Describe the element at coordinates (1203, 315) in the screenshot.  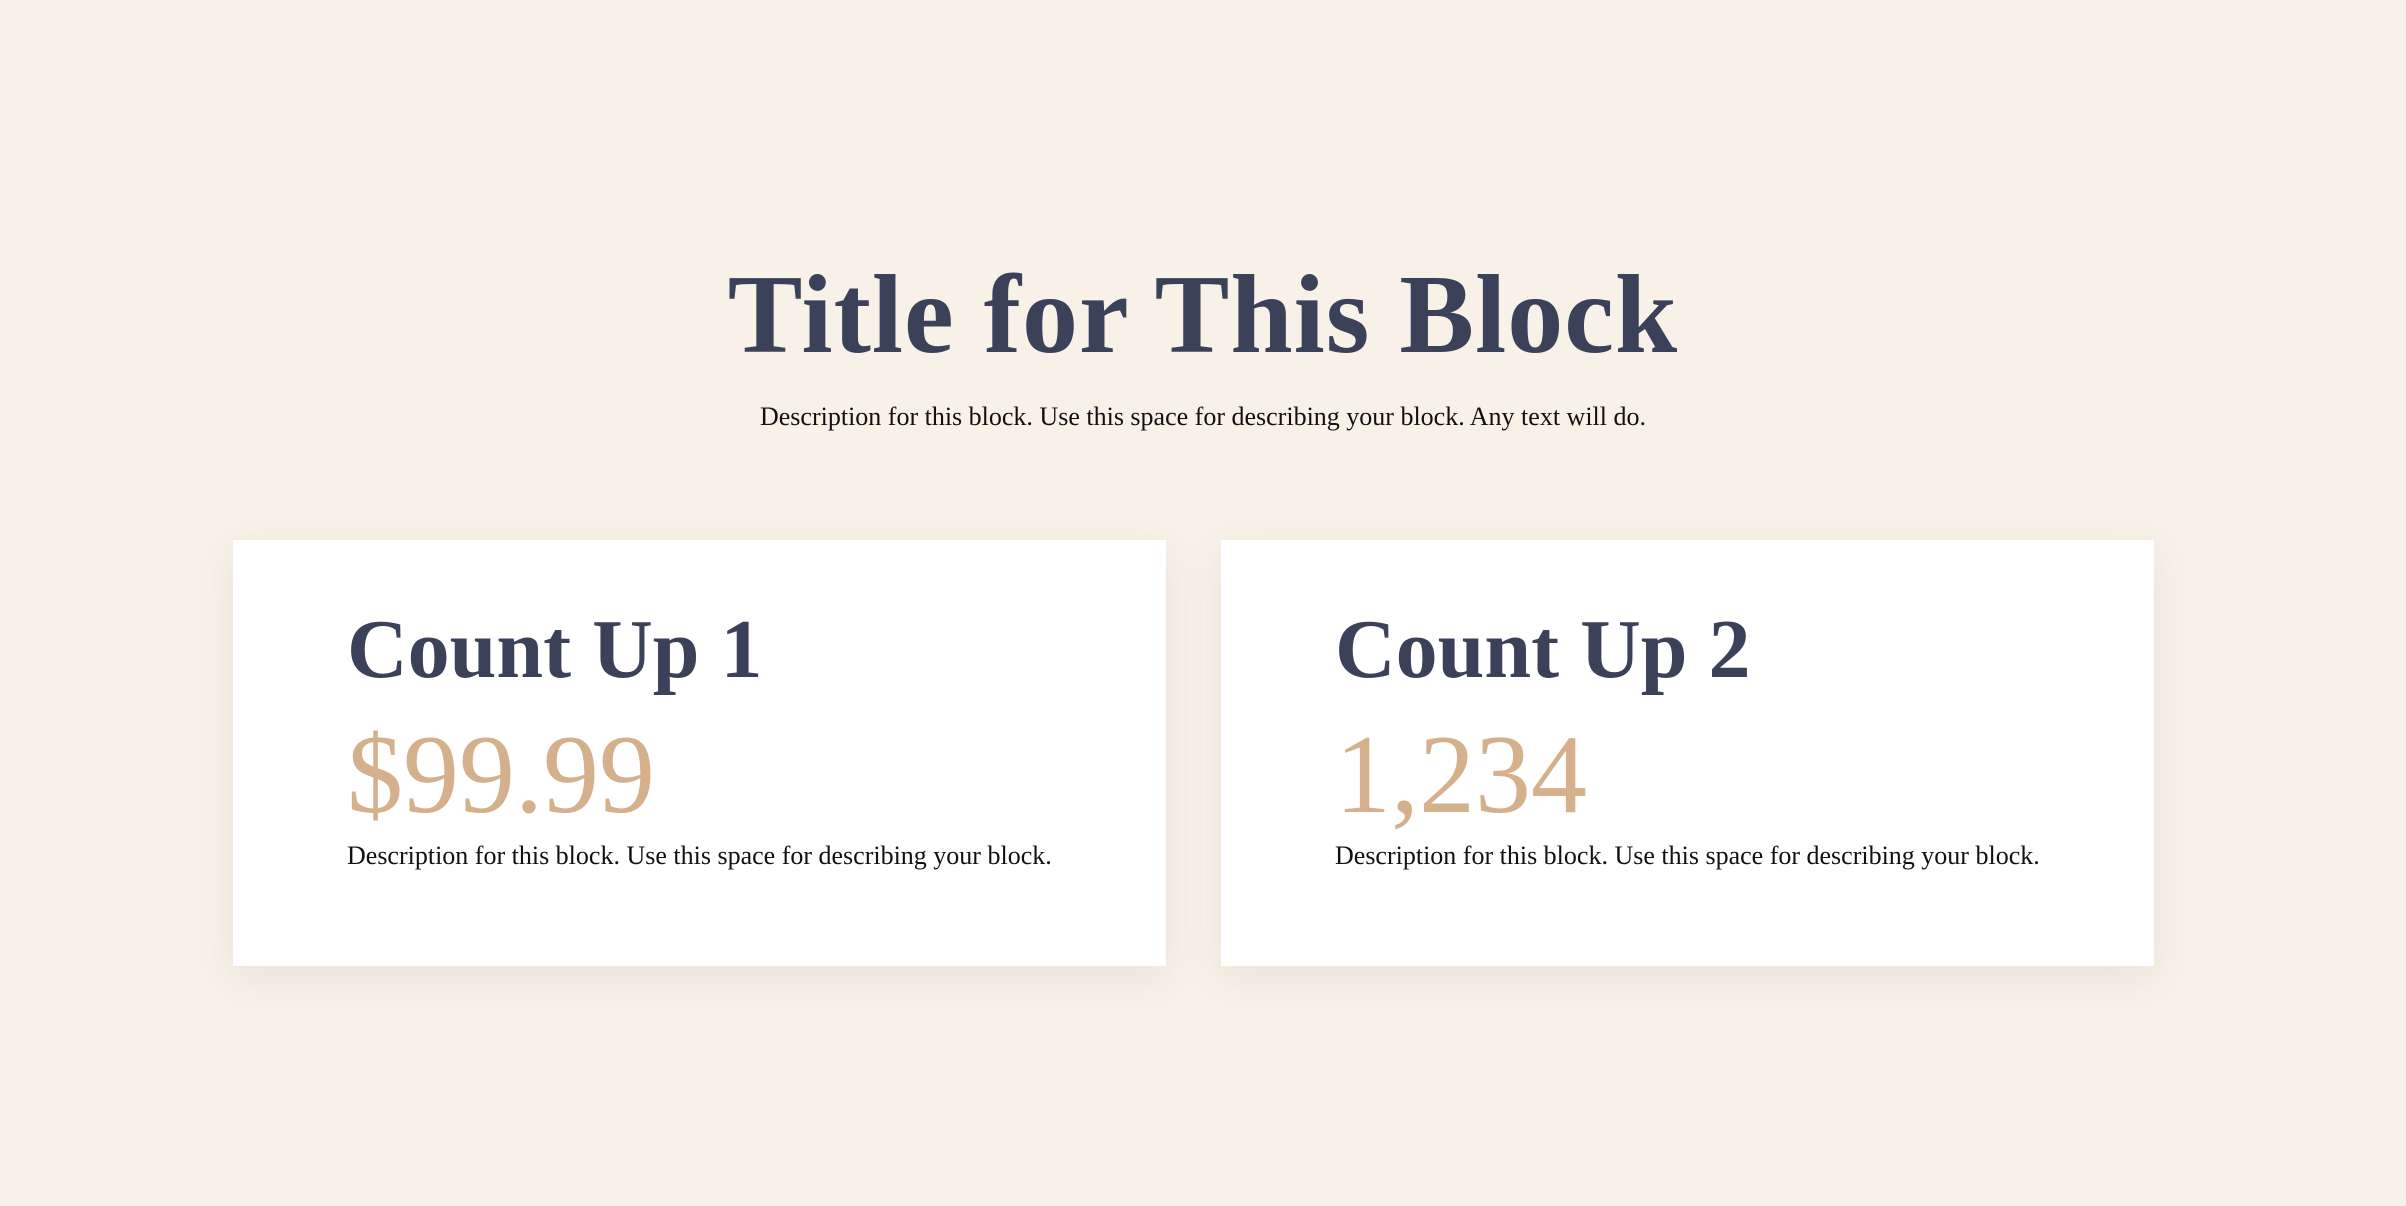
I see `page-title: Title for This Block` at that location.